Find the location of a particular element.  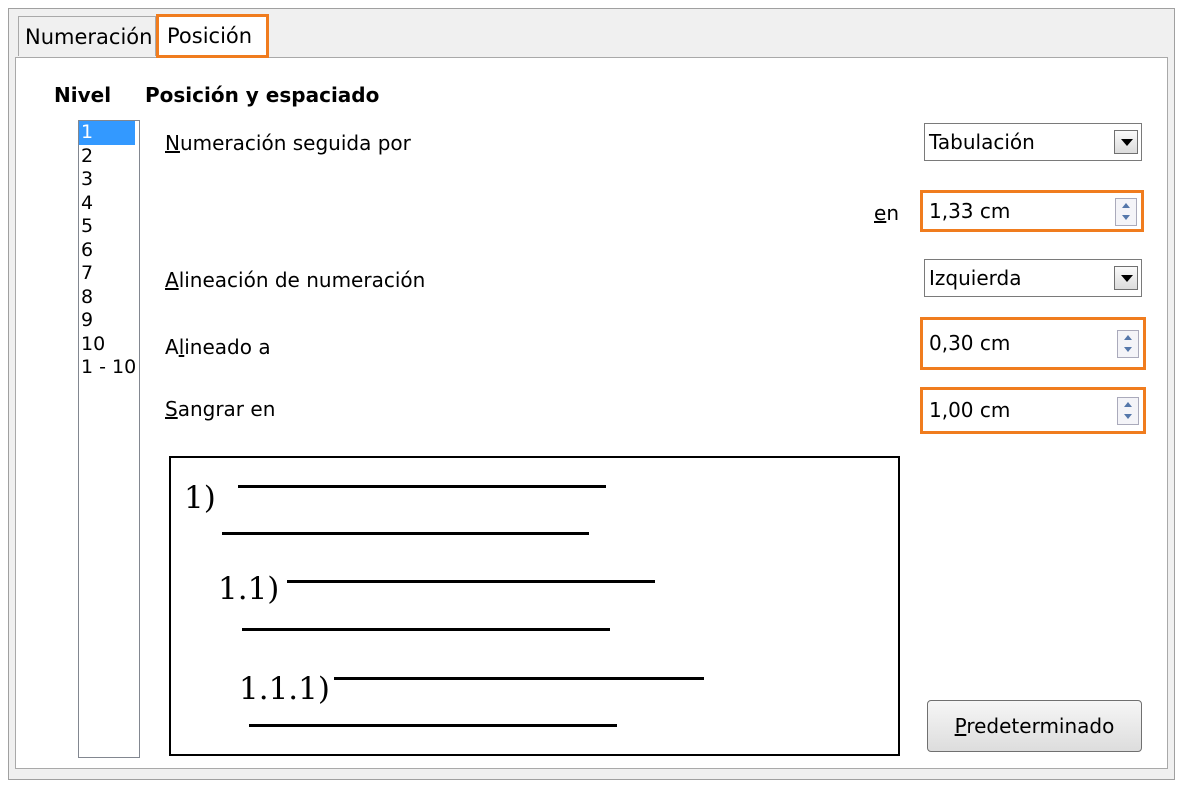

nivel-item-7: 7 is located at coordinates (109, 274).